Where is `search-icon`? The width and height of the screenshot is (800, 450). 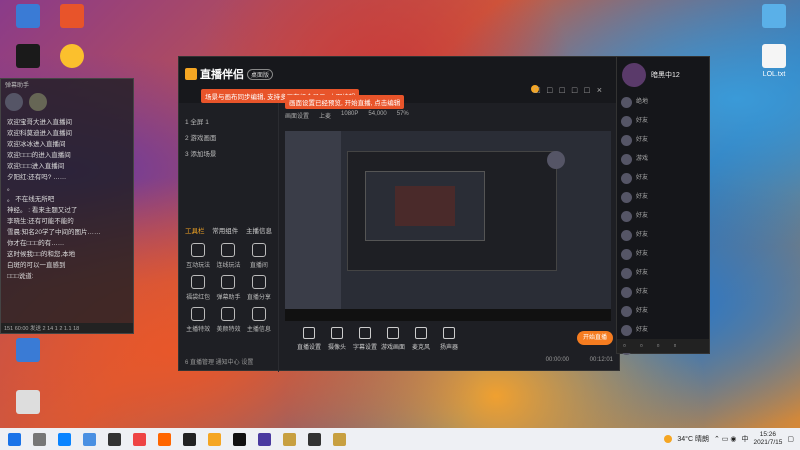 search-icon is located at coordinates (39, 439).